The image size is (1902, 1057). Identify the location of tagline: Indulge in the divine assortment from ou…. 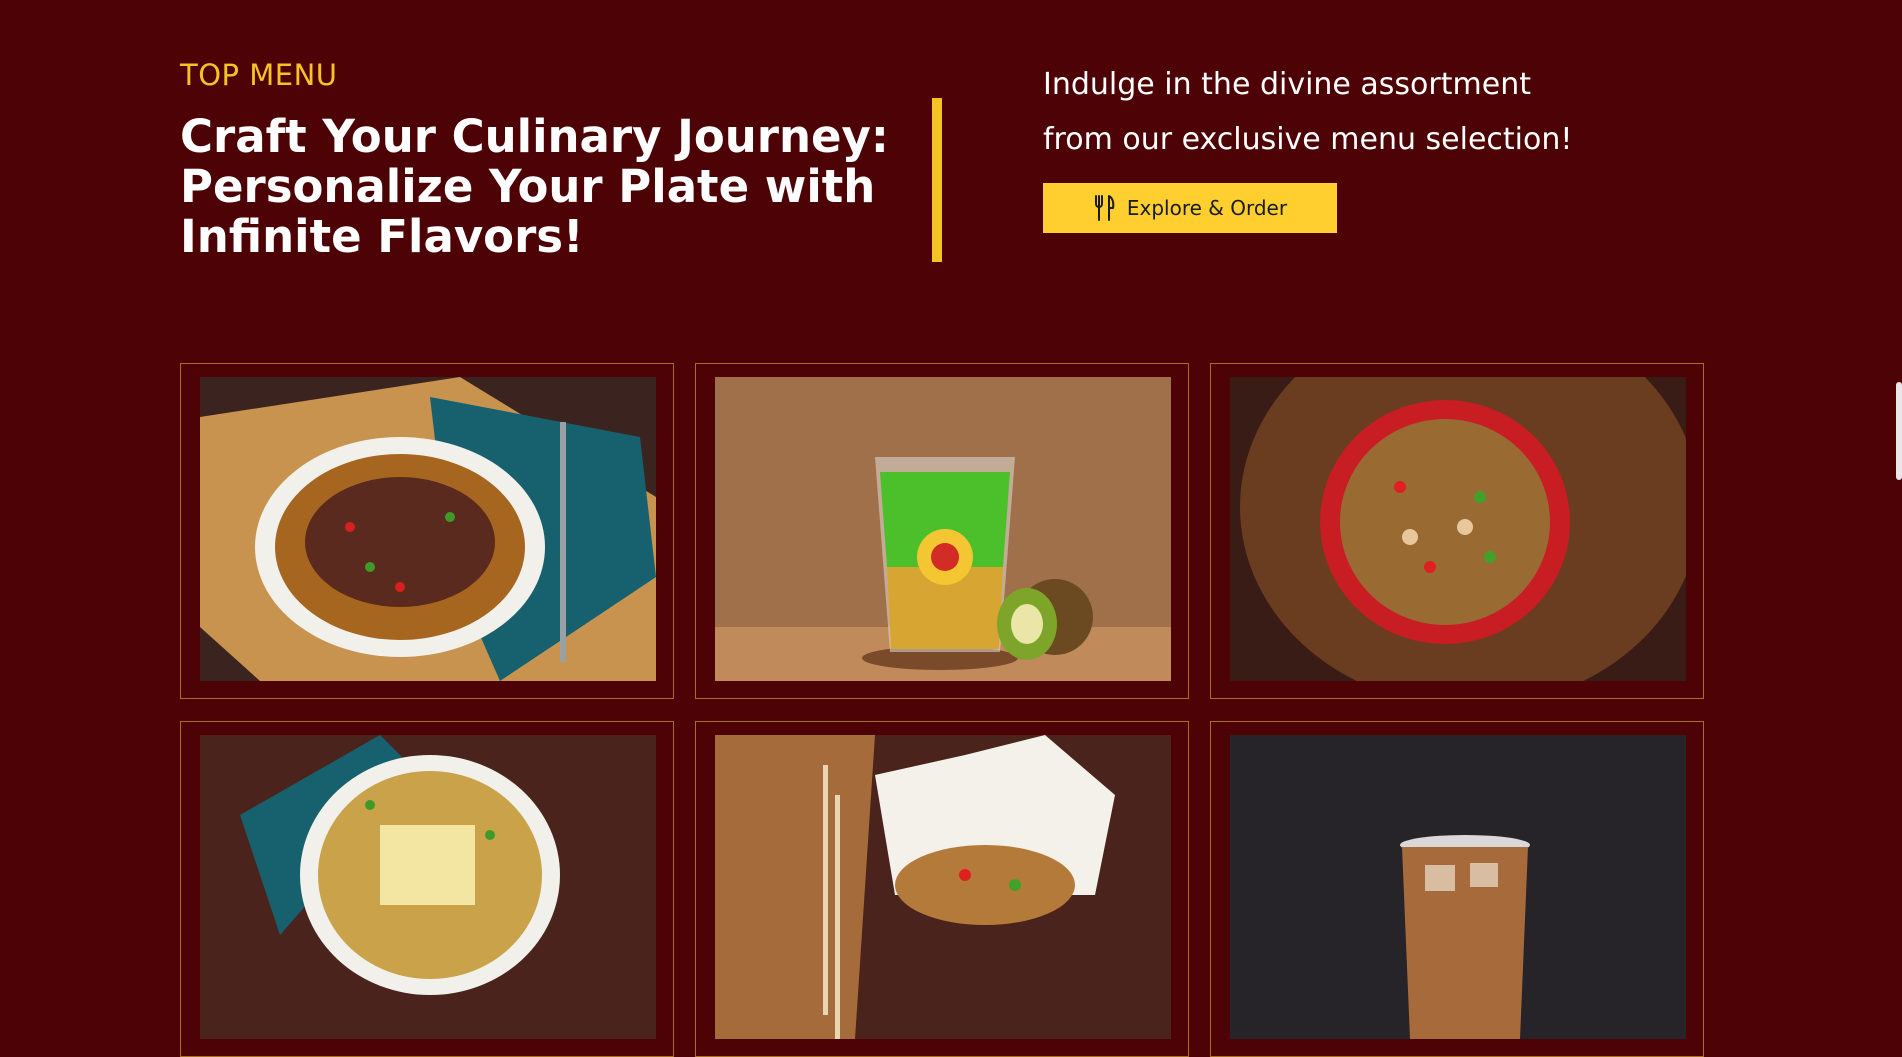
(1308, 112).